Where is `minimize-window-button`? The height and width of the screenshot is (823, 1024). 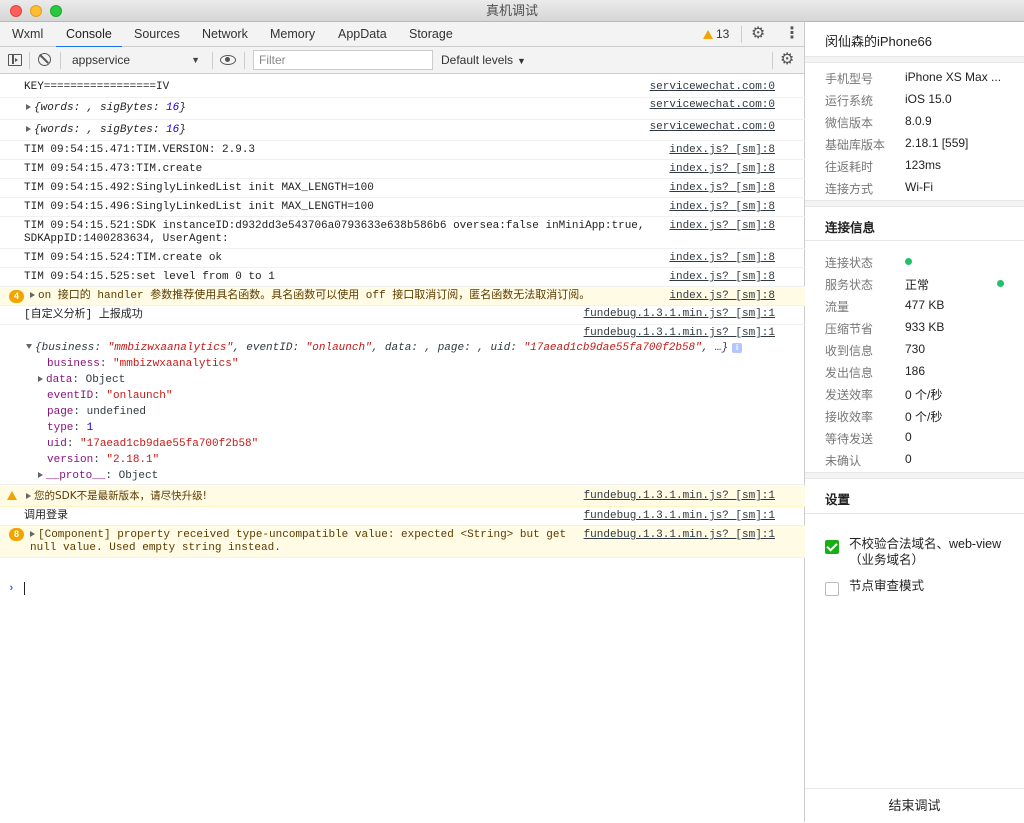
minimize-window-button is located at coordinates (36, 11).